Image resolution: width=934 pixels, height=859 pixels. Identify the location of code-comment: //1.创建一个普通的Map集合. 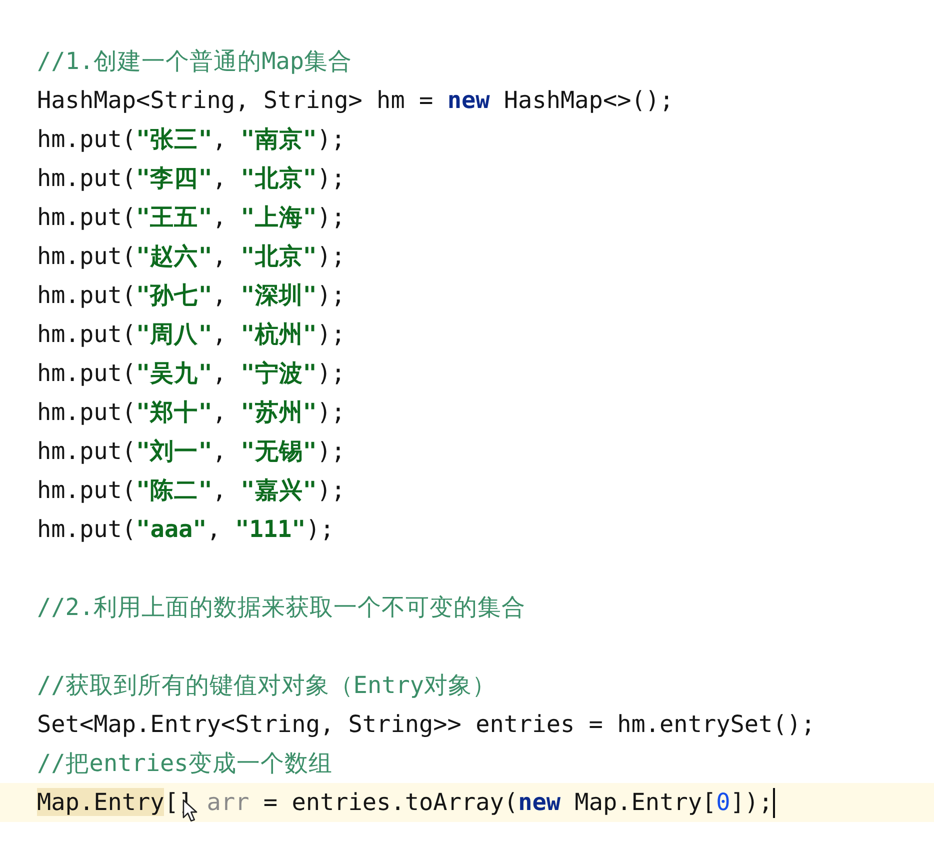
(194, 61).